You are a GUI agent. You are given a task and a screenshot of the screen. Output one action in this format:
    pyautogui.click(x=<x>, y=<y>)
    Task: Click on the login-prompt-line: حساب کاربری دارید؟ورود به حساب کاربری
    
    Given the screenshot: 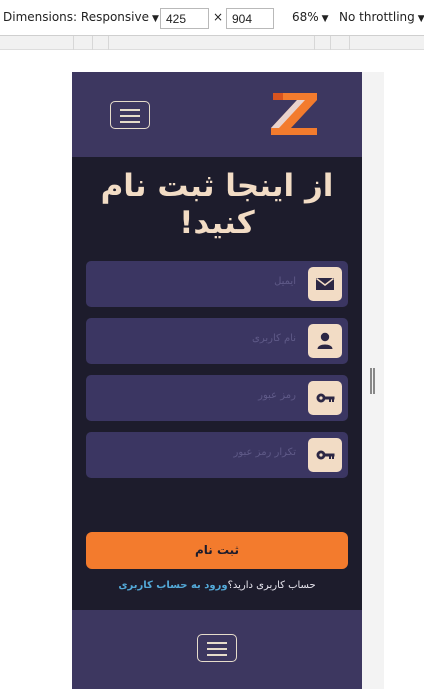 What is the action you would take?
    pyautogui.click(x=217, y=585)
    